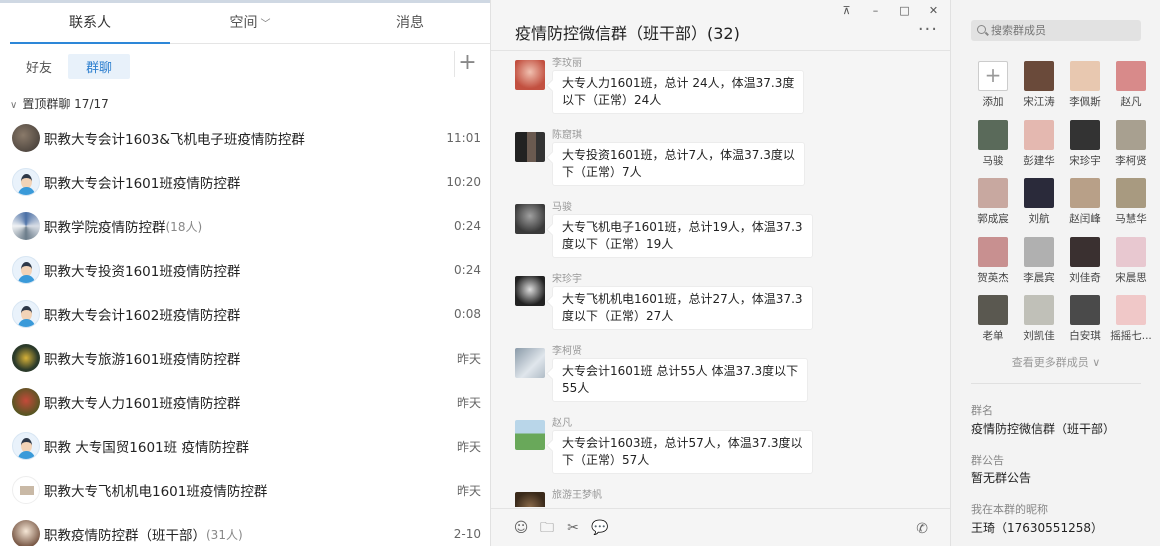 This screenshot has width=1160, height=546. What do you see at coordinates (682, 236) in the screenshot?
I see `message-bubble: 大专飞机电子1601班，总计19人，体温37.3 度以下（正常）19人` at bounding box center [682, 236].